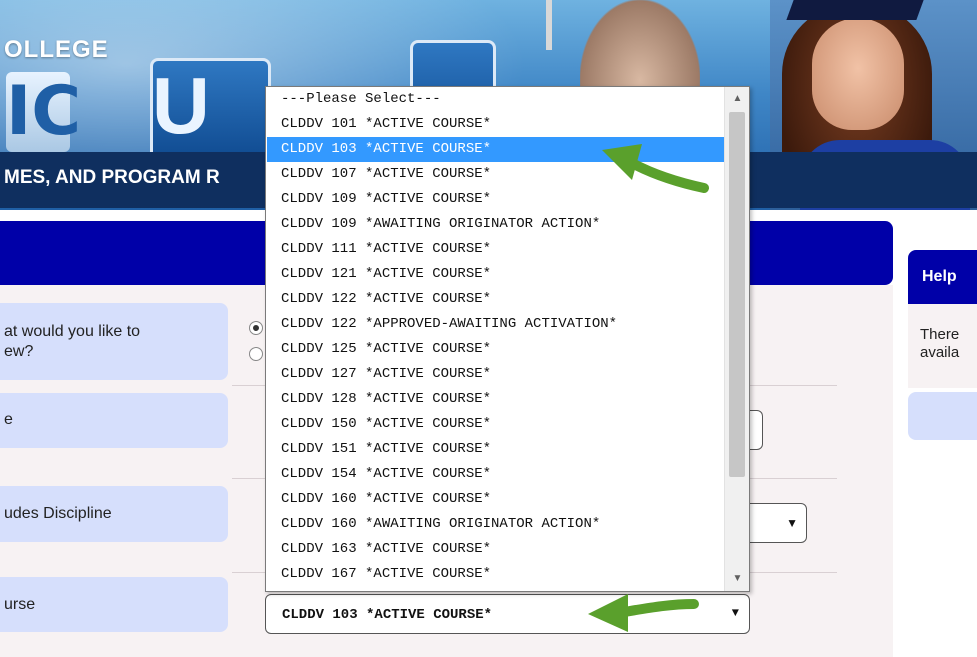 The height and width of the screenshot is (657, 977). Describe the element at coordinates (495, 324) in the screenshot. I see `dropdown-option: CLDDV 122 *APPROVED-AWAITING ACTIVATION*` at that location.